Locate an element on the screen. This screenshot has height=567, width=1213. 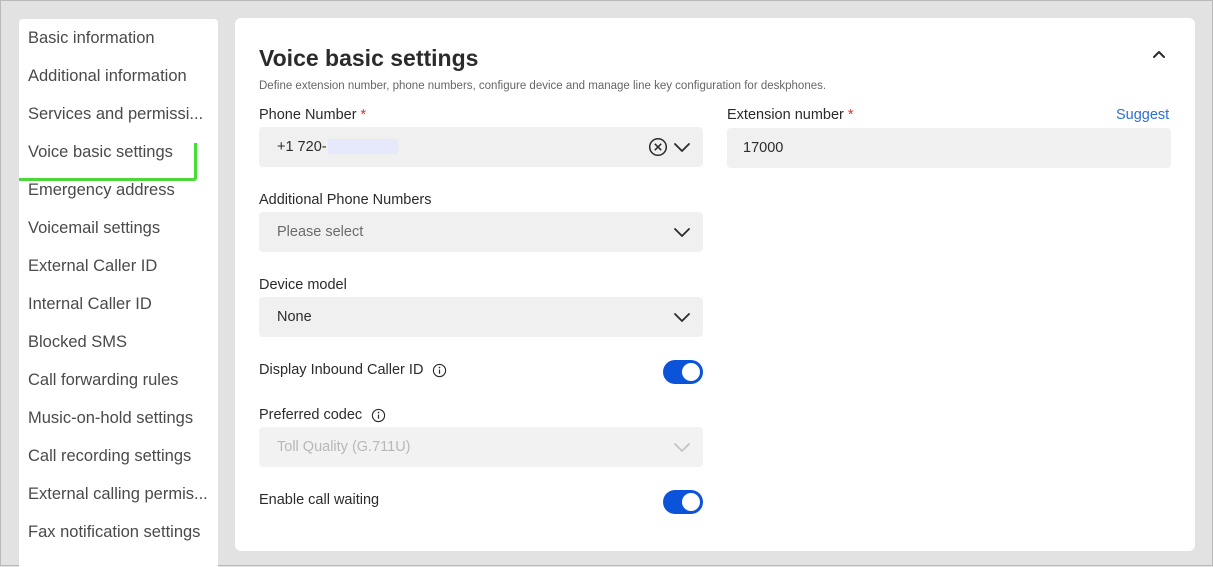
extension-number-label: Extension number * is located at coordinates (790, 115).